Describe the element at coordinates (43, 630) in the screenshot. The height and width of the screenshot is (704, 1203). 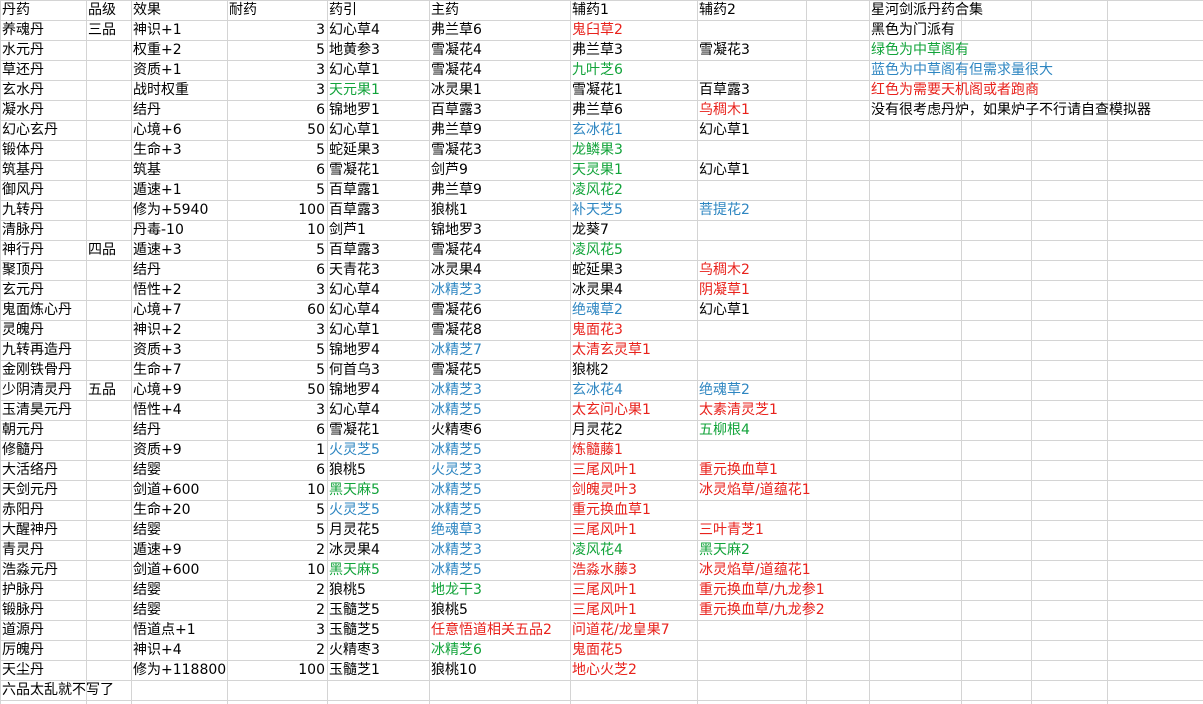
I see `pill-name-cell: 道源丹` at that location.